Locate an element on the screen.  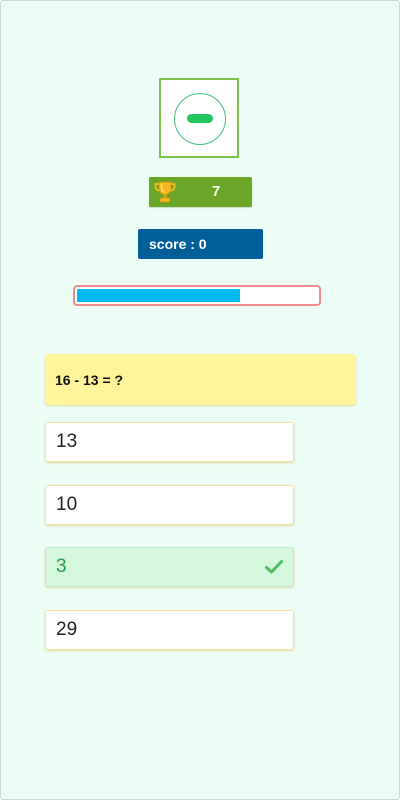
answer-label: 29 is located at coordinates (67, 629).